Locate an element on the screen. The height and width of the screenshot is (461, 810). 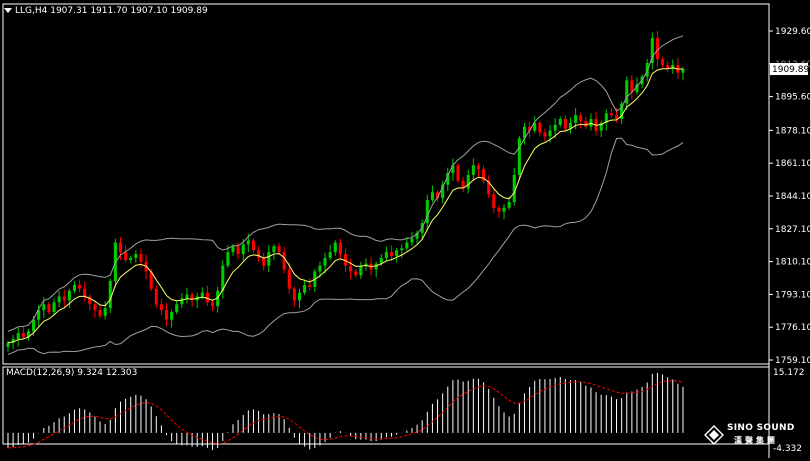
sino-sound-logo: SINO SOUND 漢聲集團 is located at coordinates (750, 436).